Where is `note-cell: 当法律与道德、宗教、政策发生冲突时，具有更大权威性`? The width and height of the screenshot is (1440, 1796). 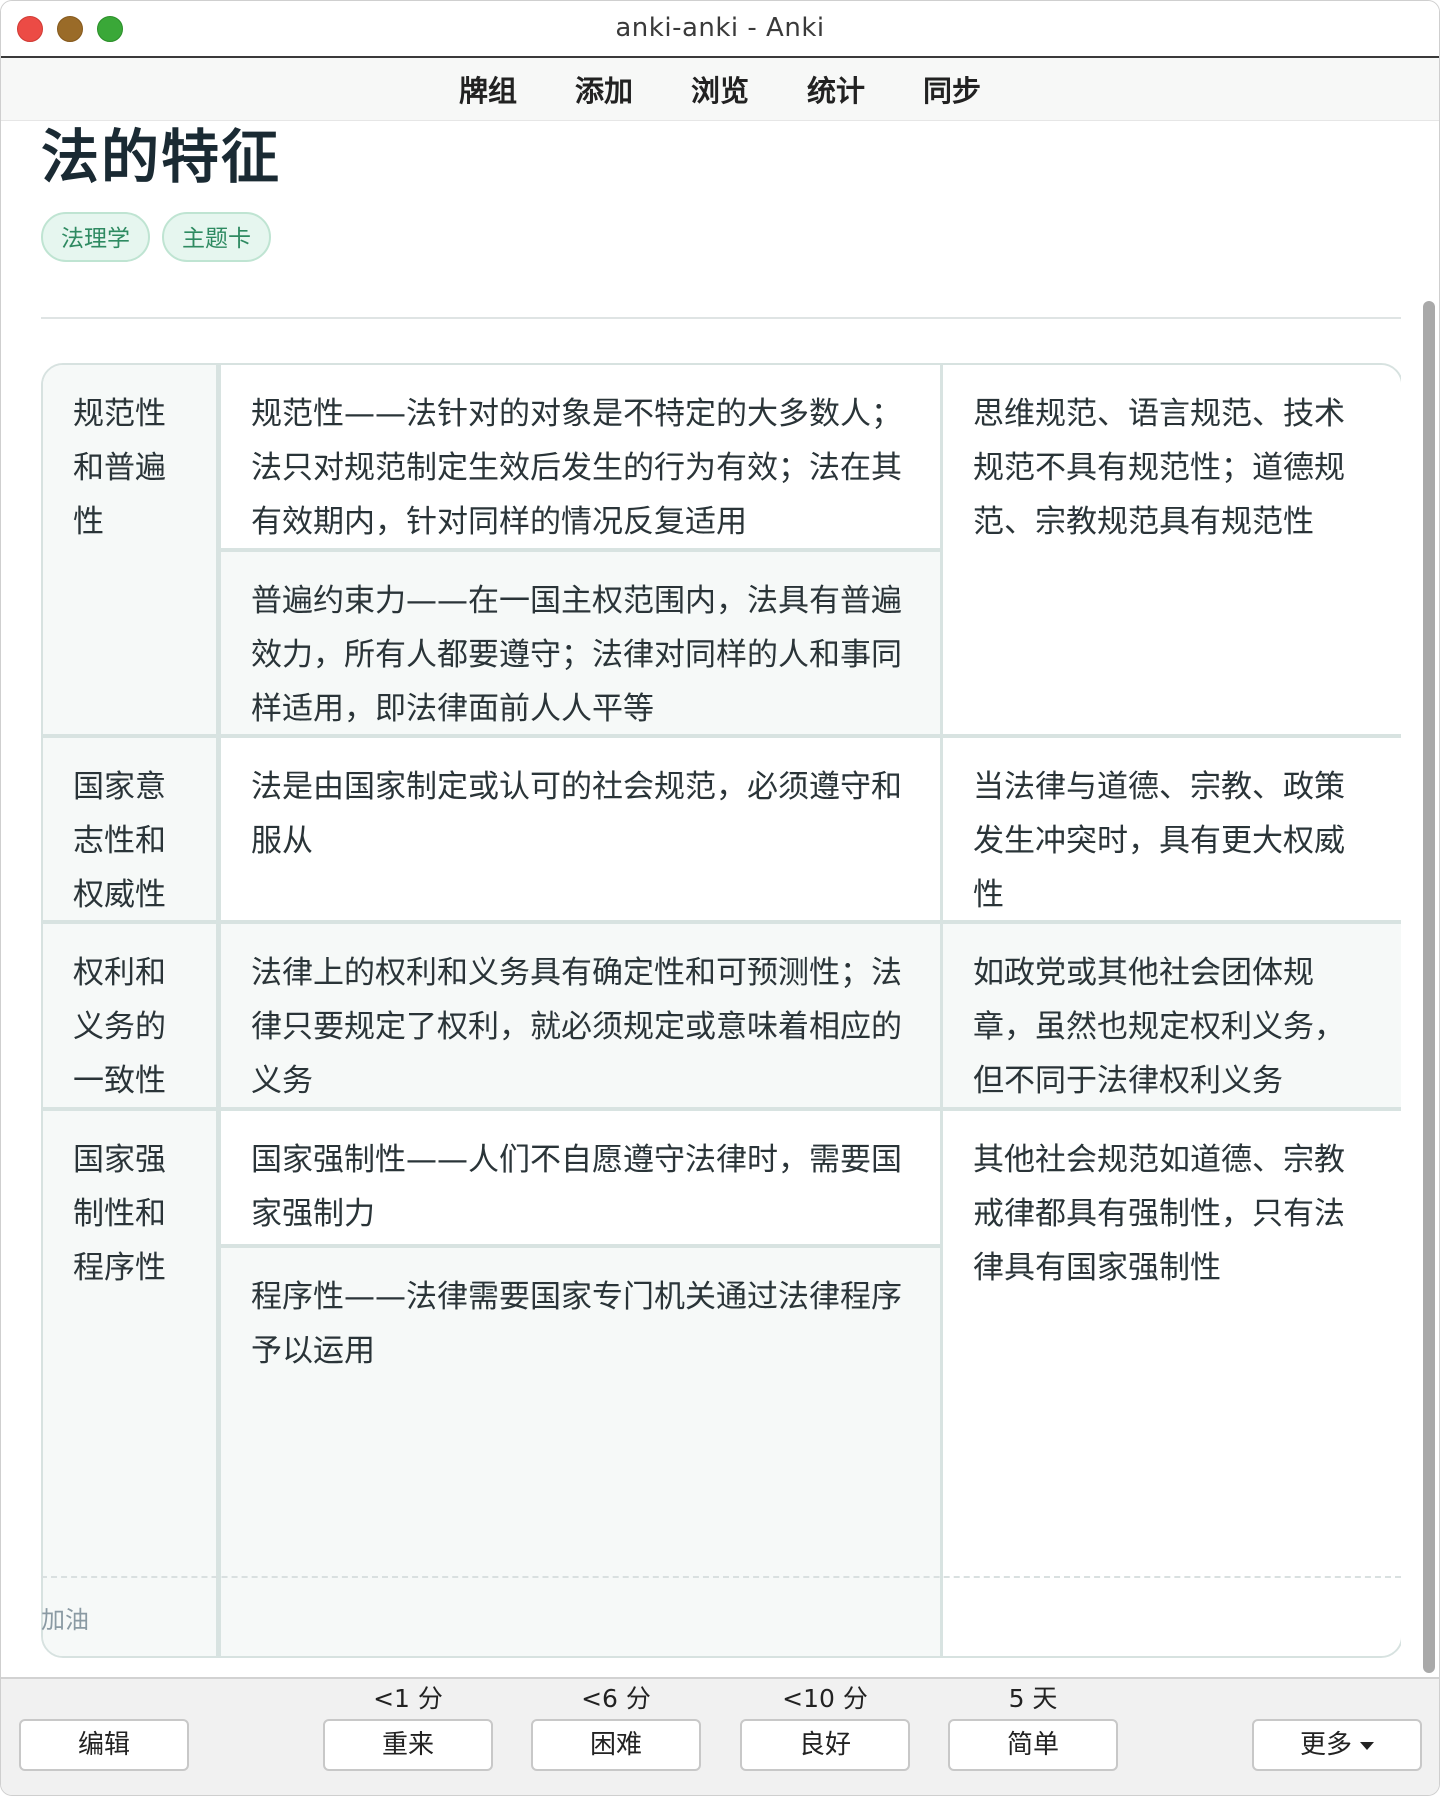 note-cell: 当法律与道德、宗教、政策发生冲突时，具有更大权威性 is located at coordinates (1172, 829).